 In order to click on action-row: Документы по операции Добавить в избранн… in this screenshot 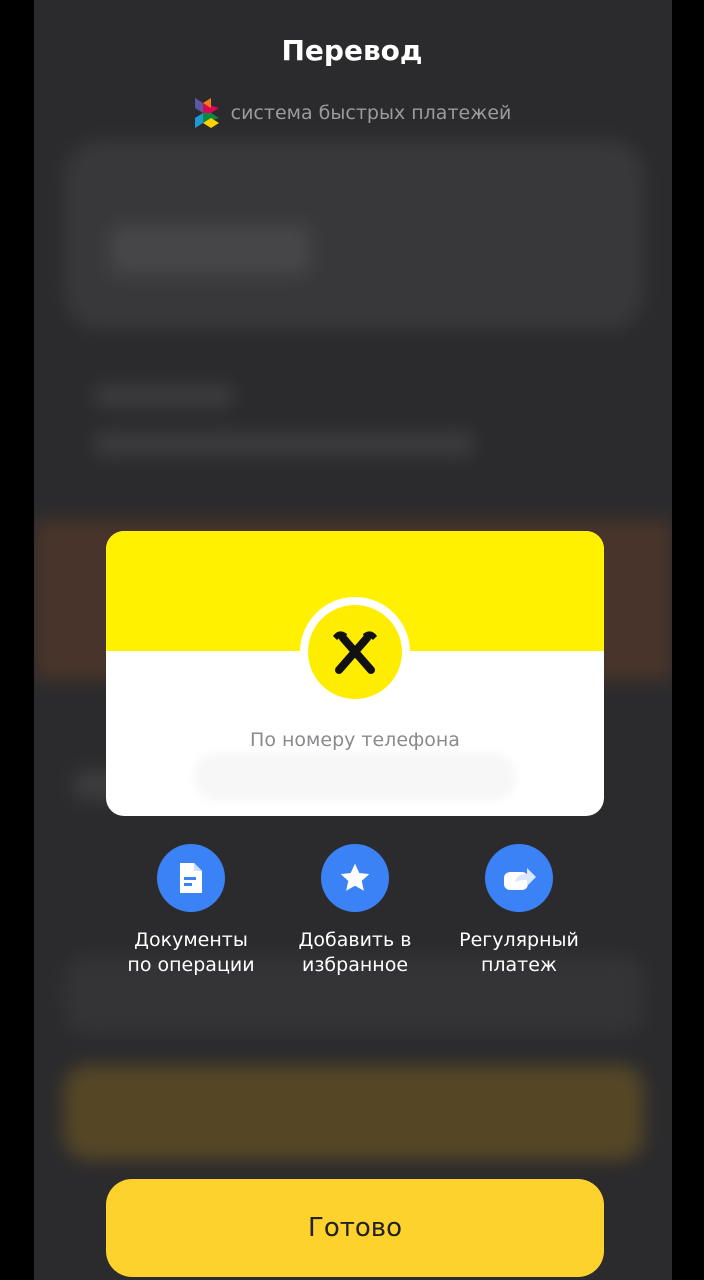, I will do `click(355, 914)`.